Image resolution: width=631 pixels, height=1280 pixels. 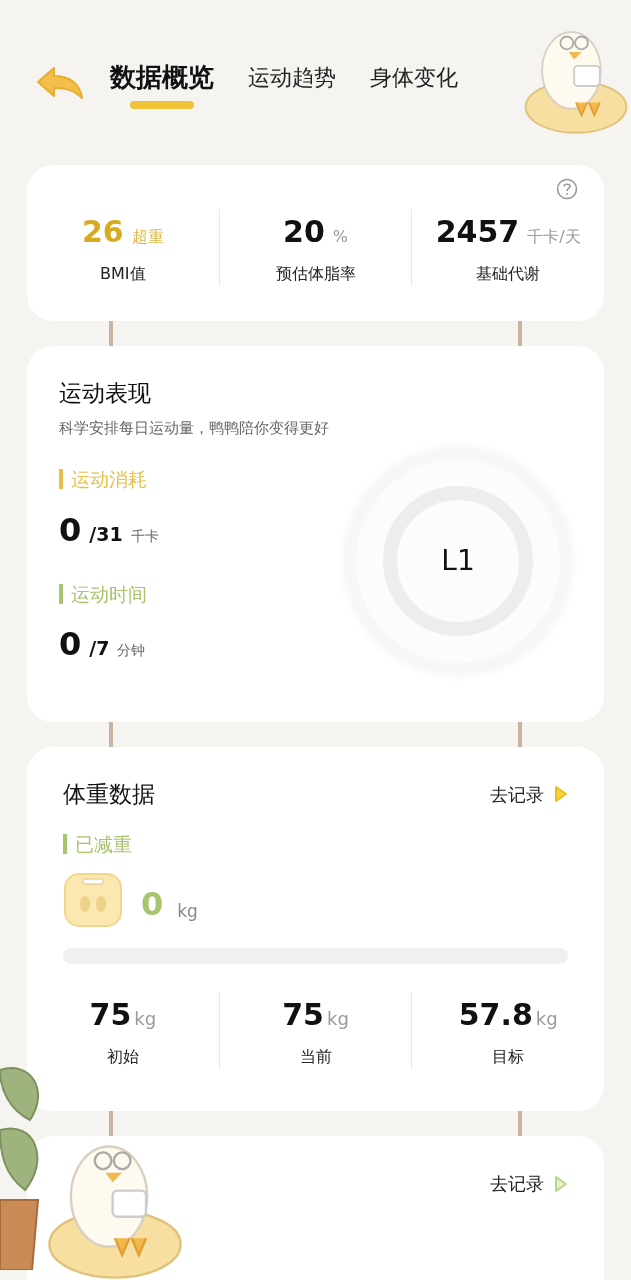 What do you see at coordinates (304, 231) in the screenshot?
I see `stat-value: 20` at bounding box center [304, 231].